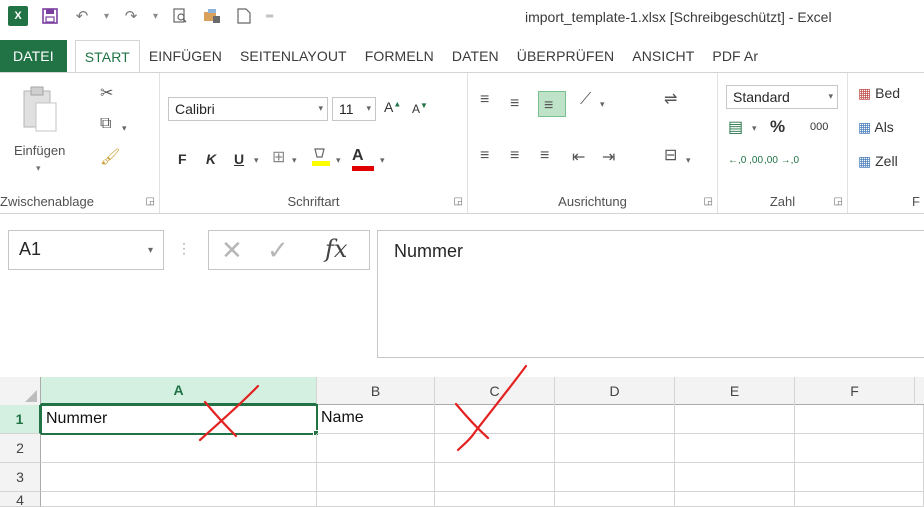 Image resolution: width=924 pixels, height=507 pixels. I want to click on redo-icon: ↷, so click(131, 16).